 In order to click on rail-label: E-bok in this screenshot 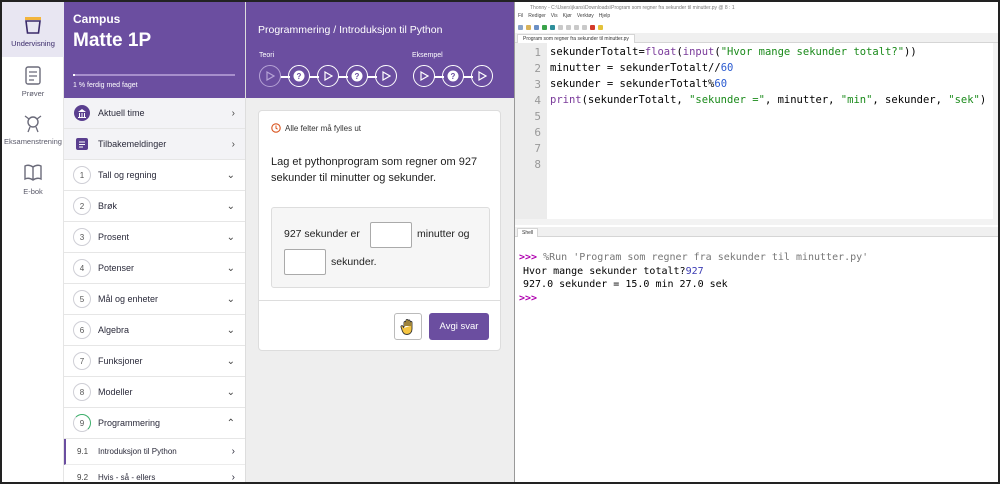, I will do `click(33, 191)`.